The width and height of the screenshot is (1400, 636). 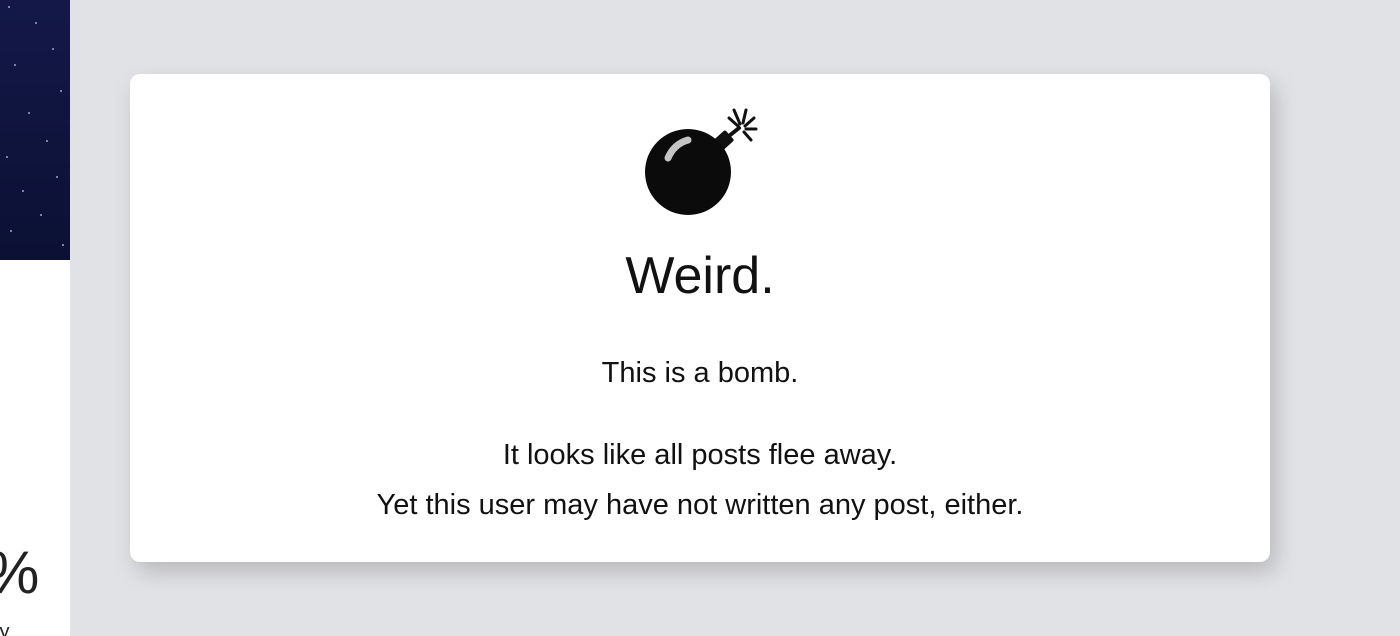 I want to click on profile-side-panel: % ty, so click(x=35, y=318).